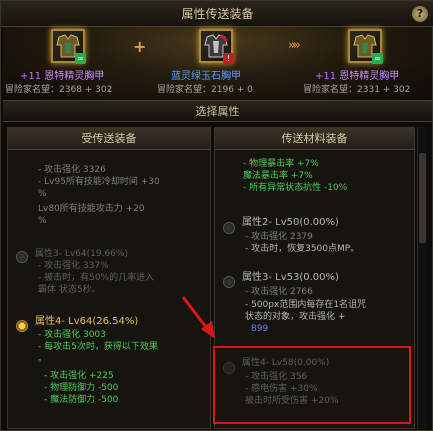 The image size is (433, 431). What do you see at coordinates (140, 46) in the screenshot?
I see `plus-symbol: +` at bounding box center [140, 46].